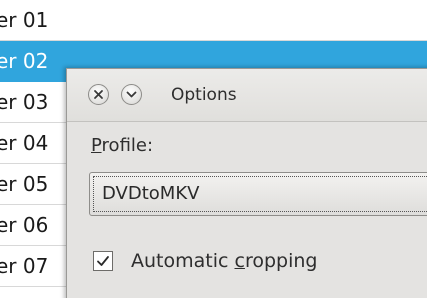  What do you see at coordinates (213, 20) in the screenshot?
I see `list-item: er 01` at bounding box center [213, 20].